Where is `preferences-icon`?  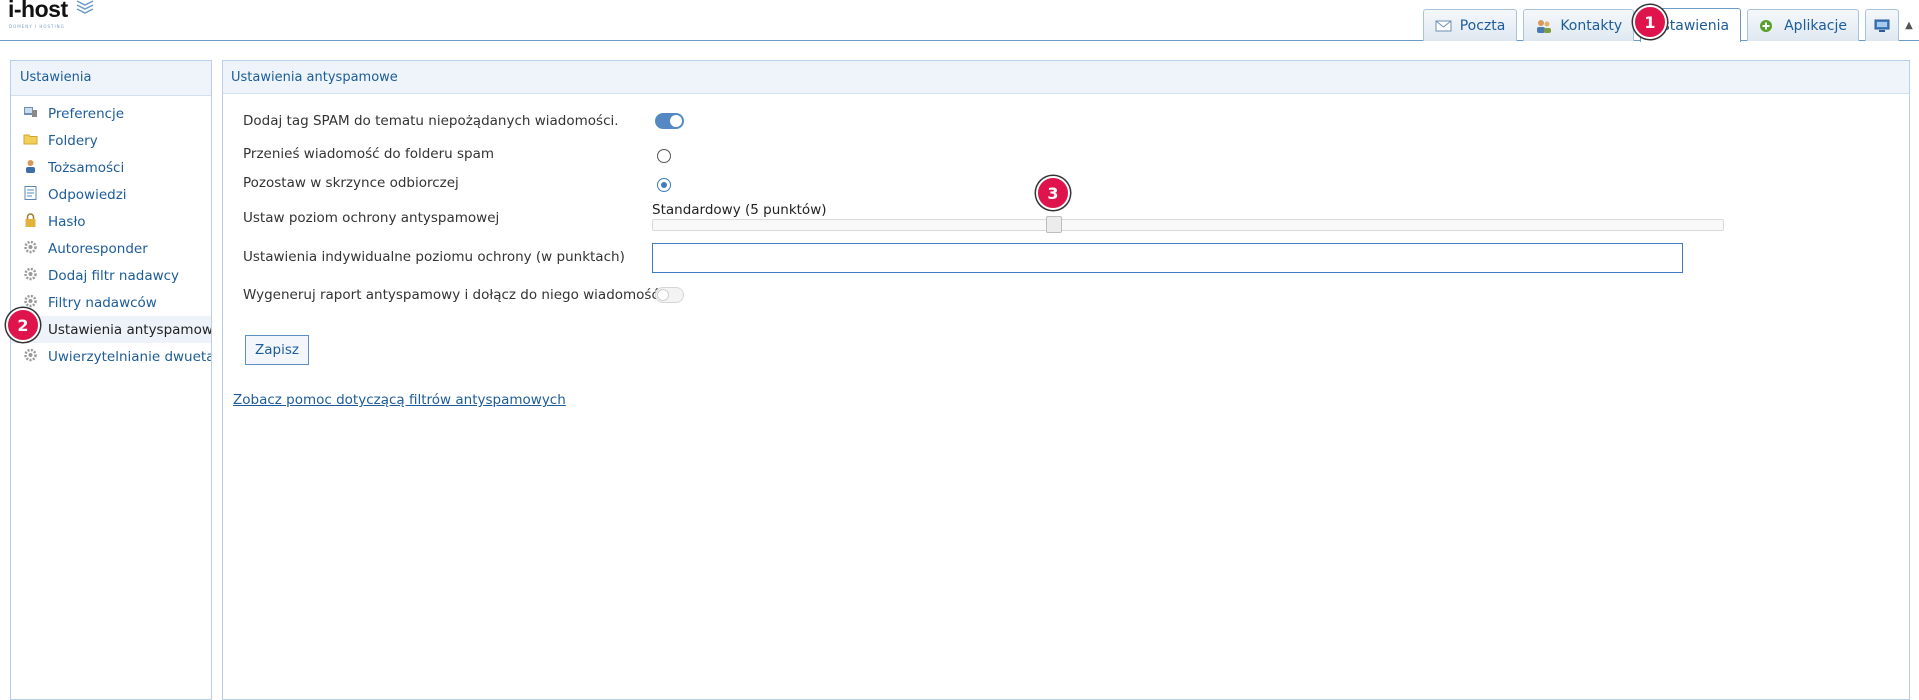
preferences-icon is located at coordinates (30, 112).